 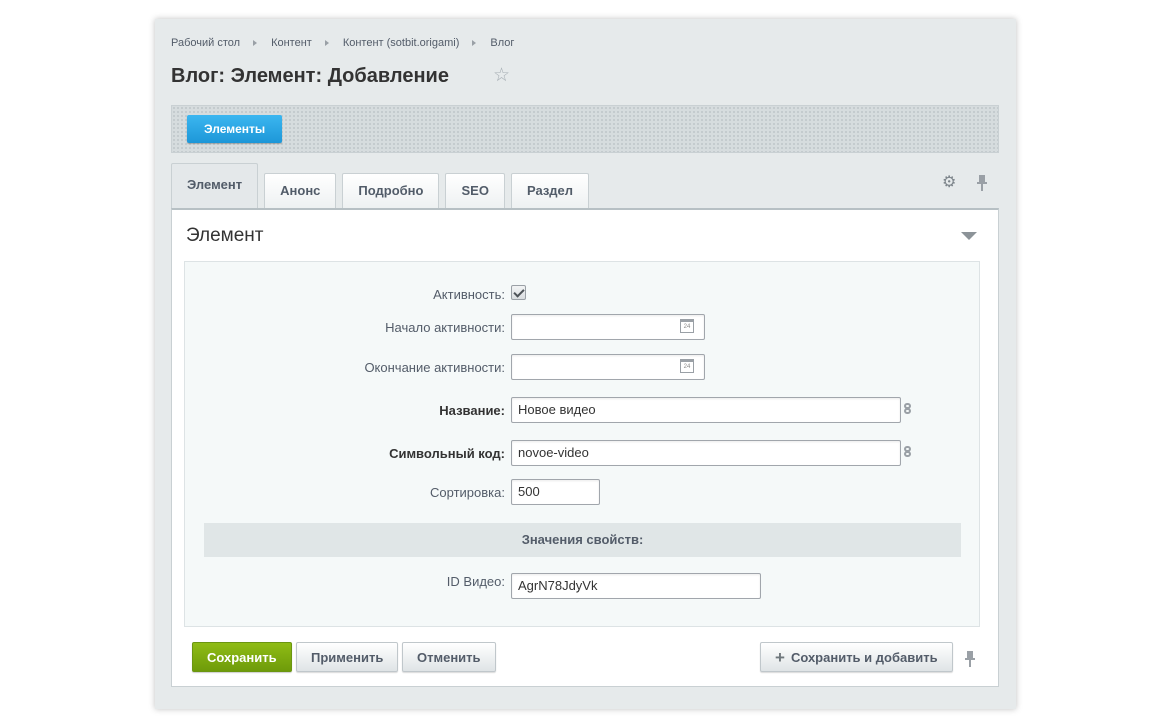 I want to click on video-id-input: AgrN78JdyVk, so click(x=636, y=586).